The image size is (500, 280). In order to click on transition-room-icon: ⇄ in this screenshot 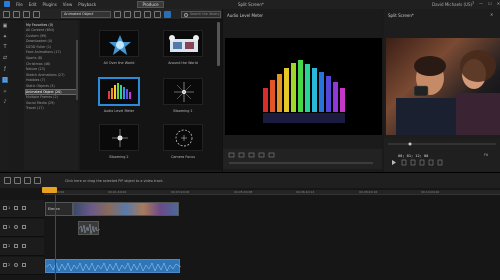, I will do `click(5, 58)`.